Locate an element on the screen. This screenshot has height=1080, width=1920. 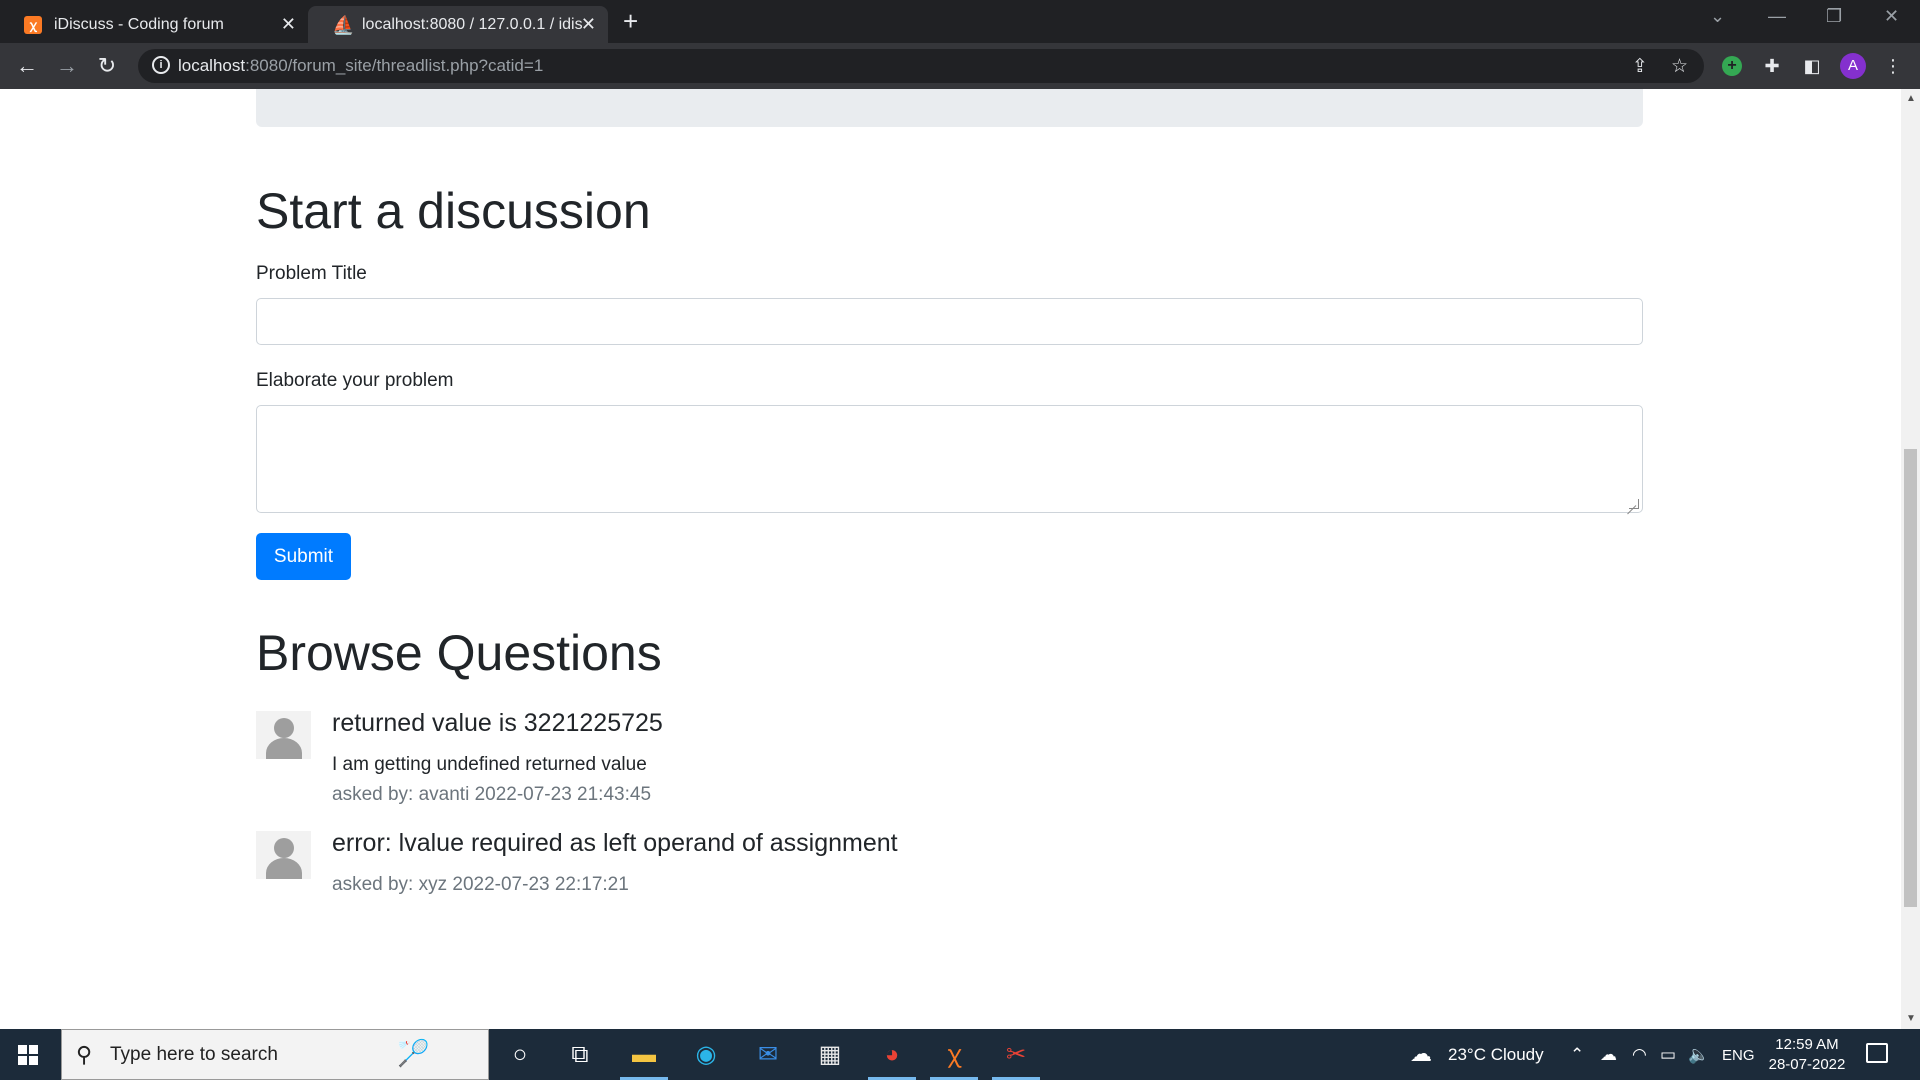
clock-date: 28-07-2022 is located at coordinates (1807, 1064).